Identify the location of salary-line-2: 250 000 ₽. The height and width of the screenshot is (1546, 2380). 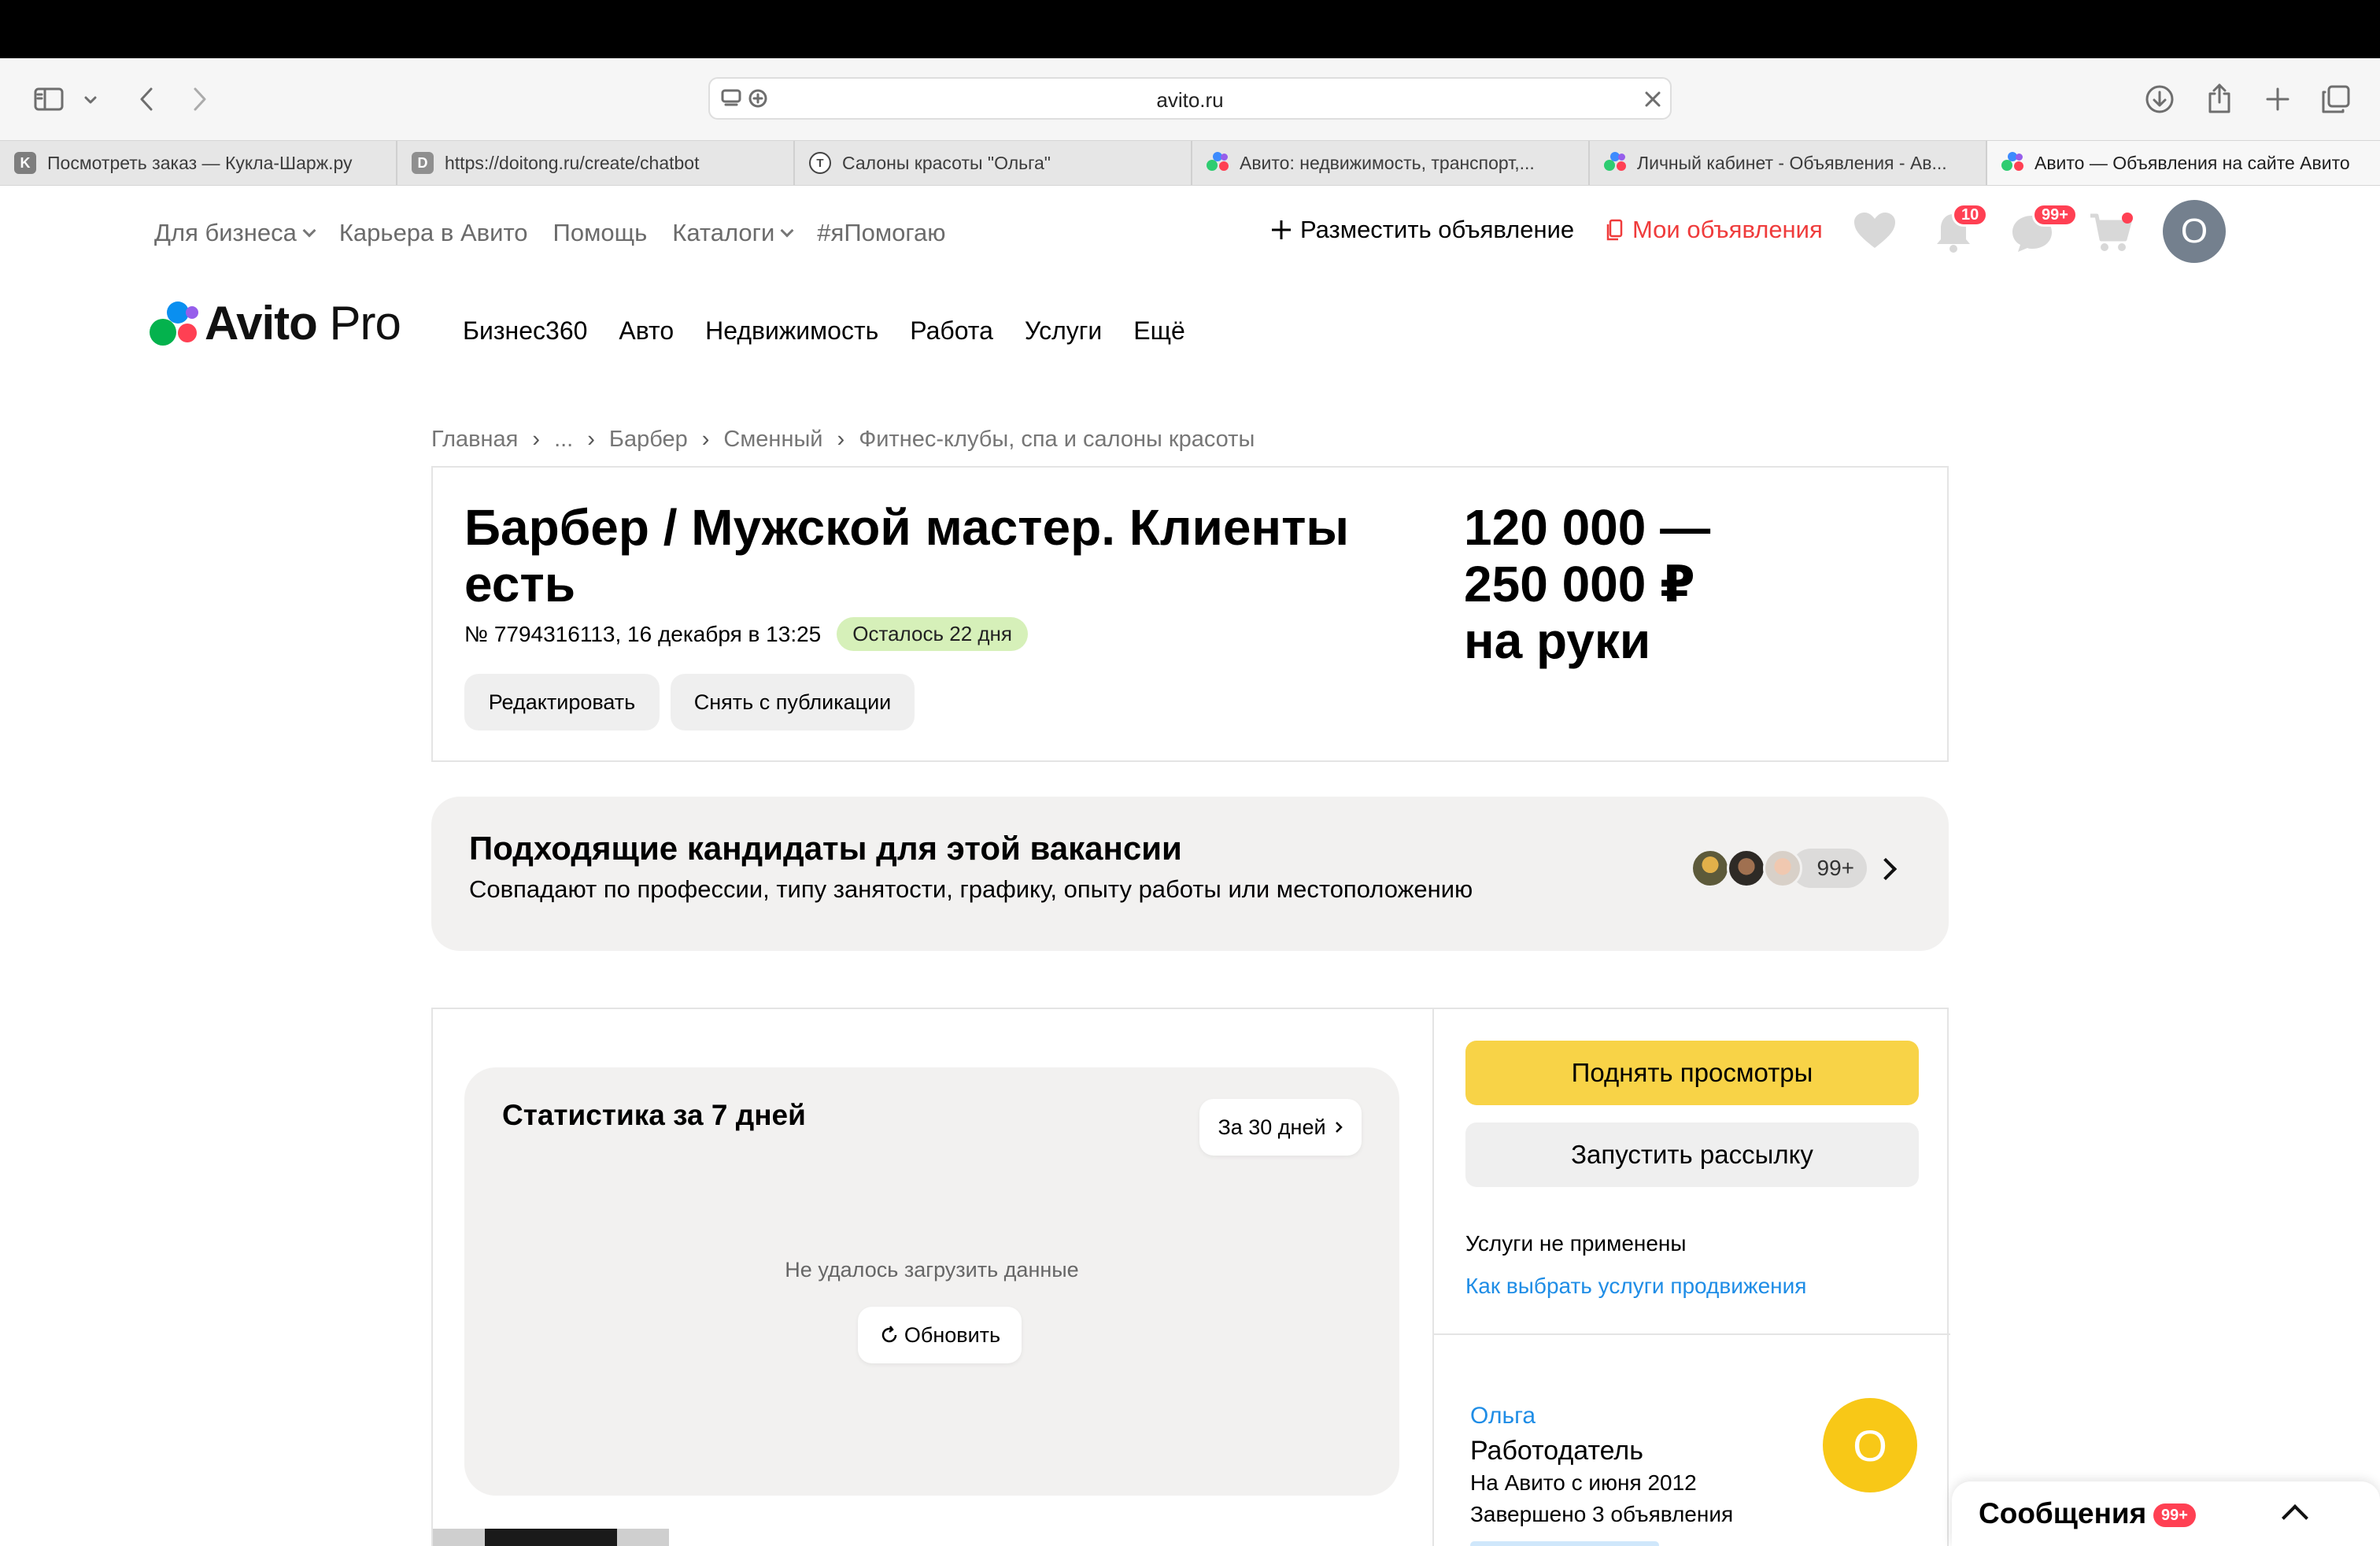
(1579, 584).